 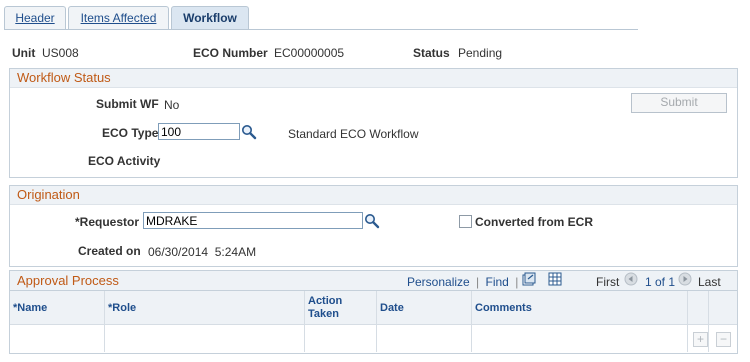 What do you see at coordinates (210, 18) in the screenshot?
I see `tab-workflow: Workflow` at bounding box center [210, 18].